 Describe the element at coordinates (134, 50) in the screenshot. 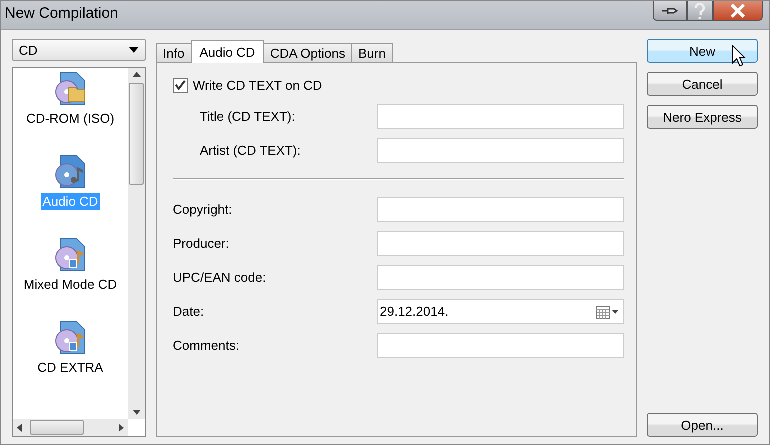

I see `caret-icon` at that location.